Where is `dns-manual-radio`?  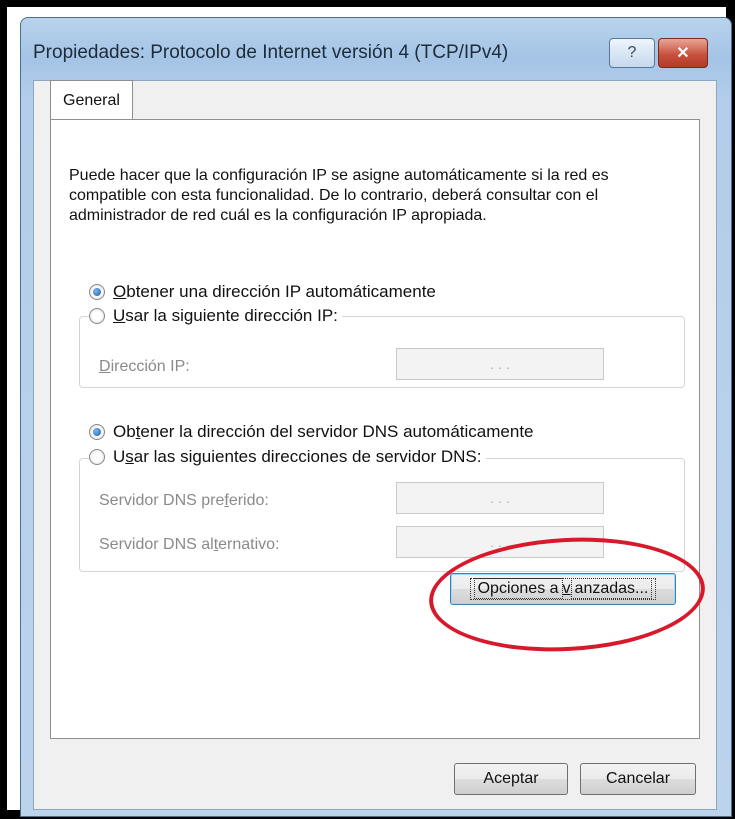 dns-manual-radio is located at coordinates (97, 457).